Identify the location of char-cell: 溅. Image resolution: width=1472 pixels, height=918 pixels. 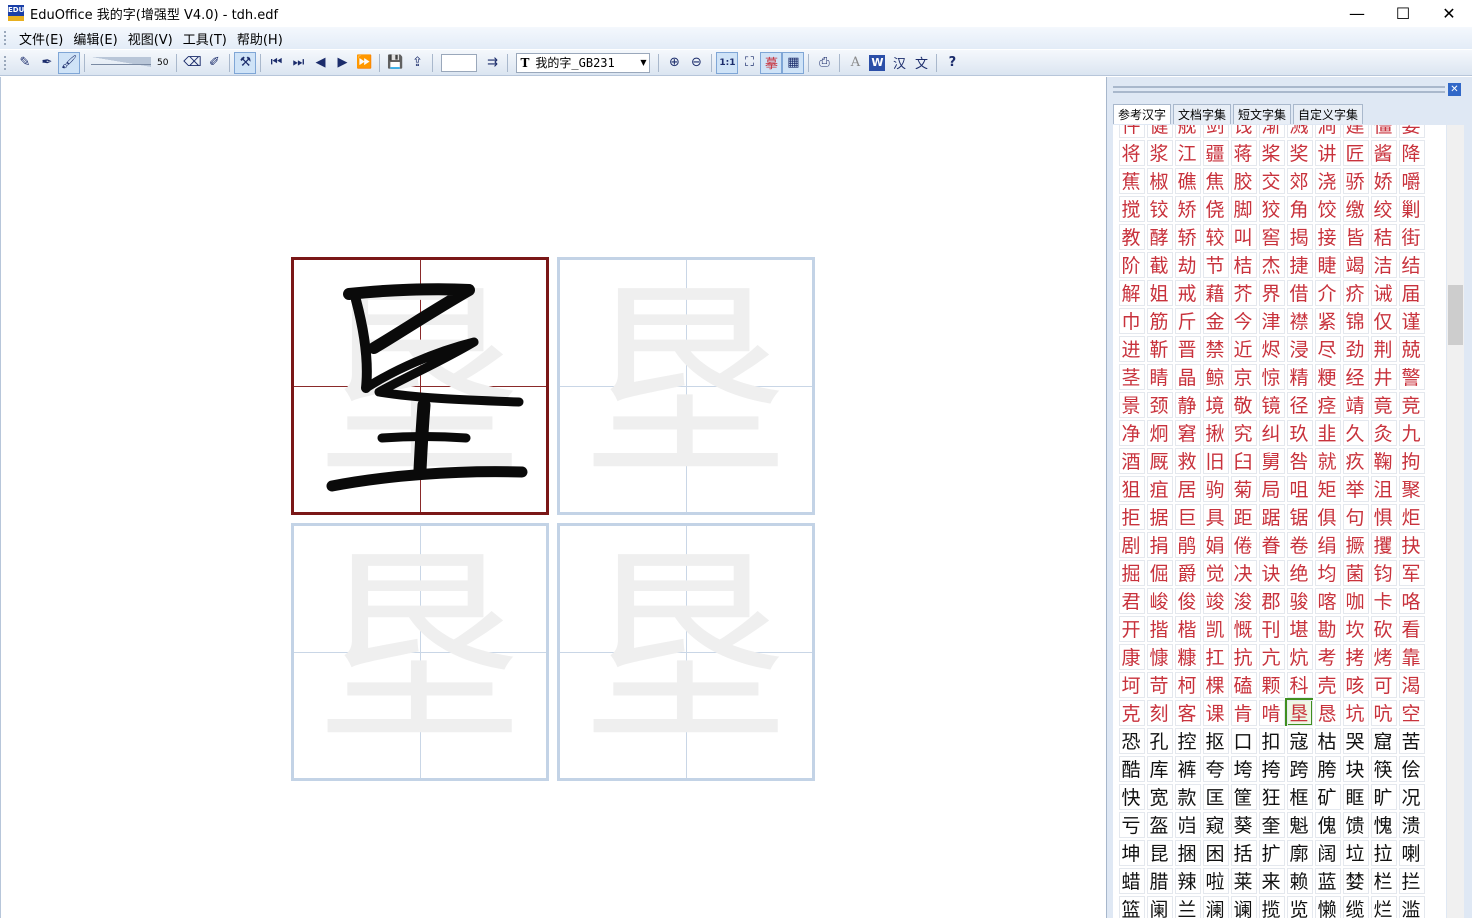
(1299, 131).